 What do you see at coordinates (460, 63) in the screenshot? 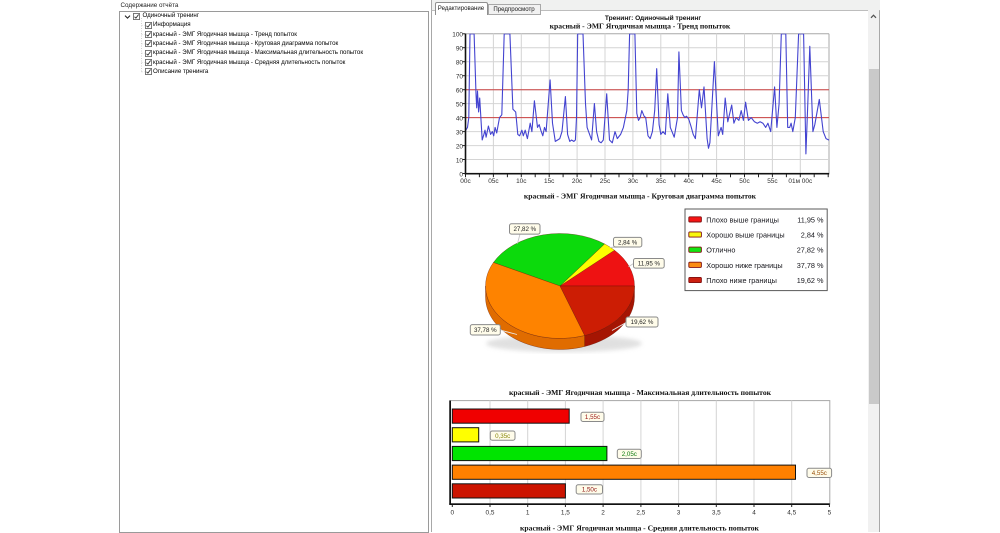
I see `svg-text: 80` at bounding box center [460, 63].